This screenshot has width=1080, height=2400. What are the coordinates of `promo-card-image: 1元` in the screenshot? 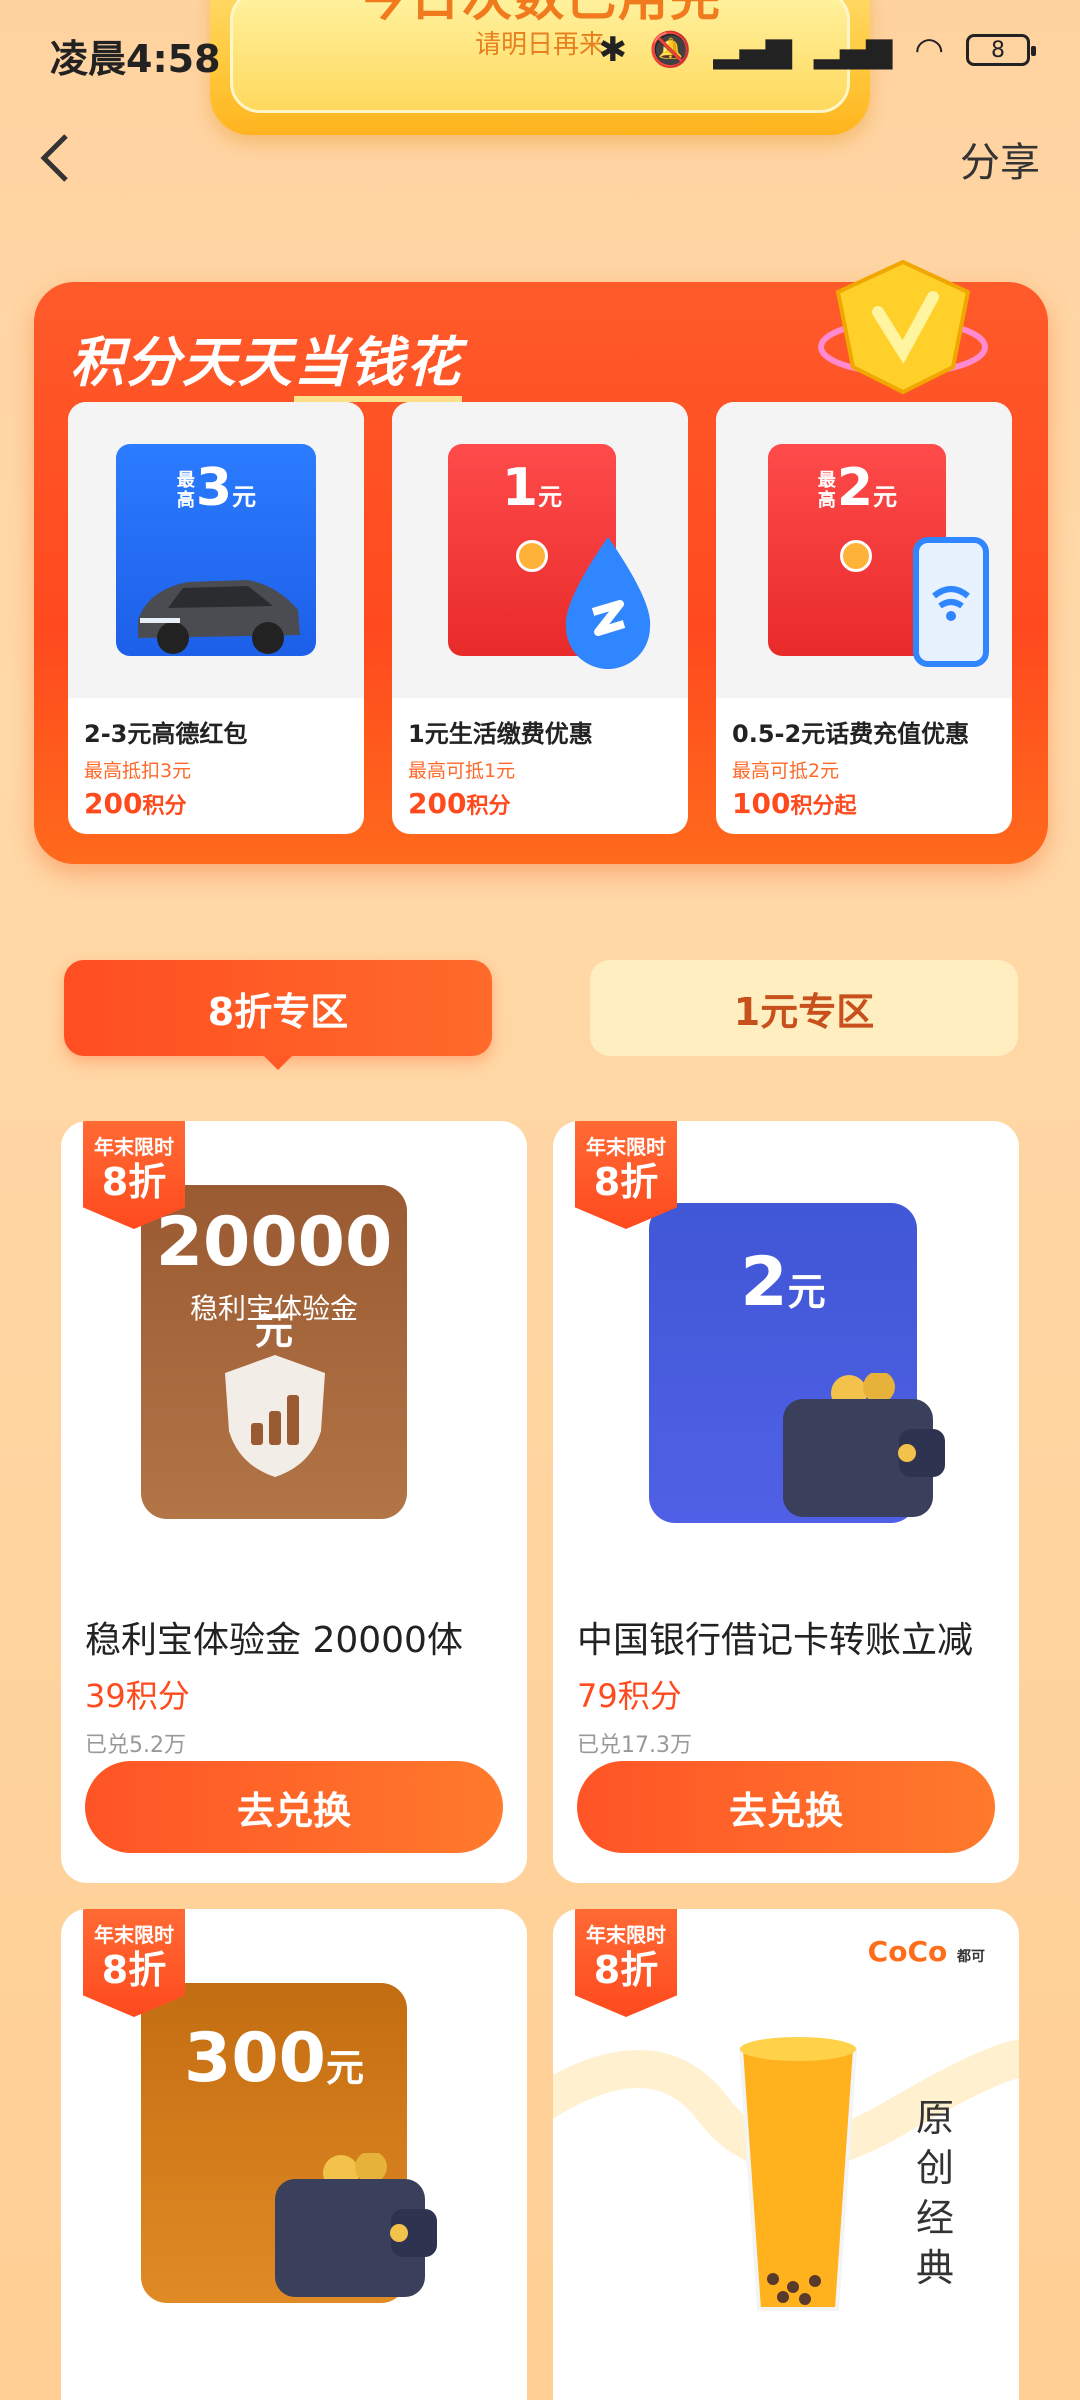 It's located at (540, 550).